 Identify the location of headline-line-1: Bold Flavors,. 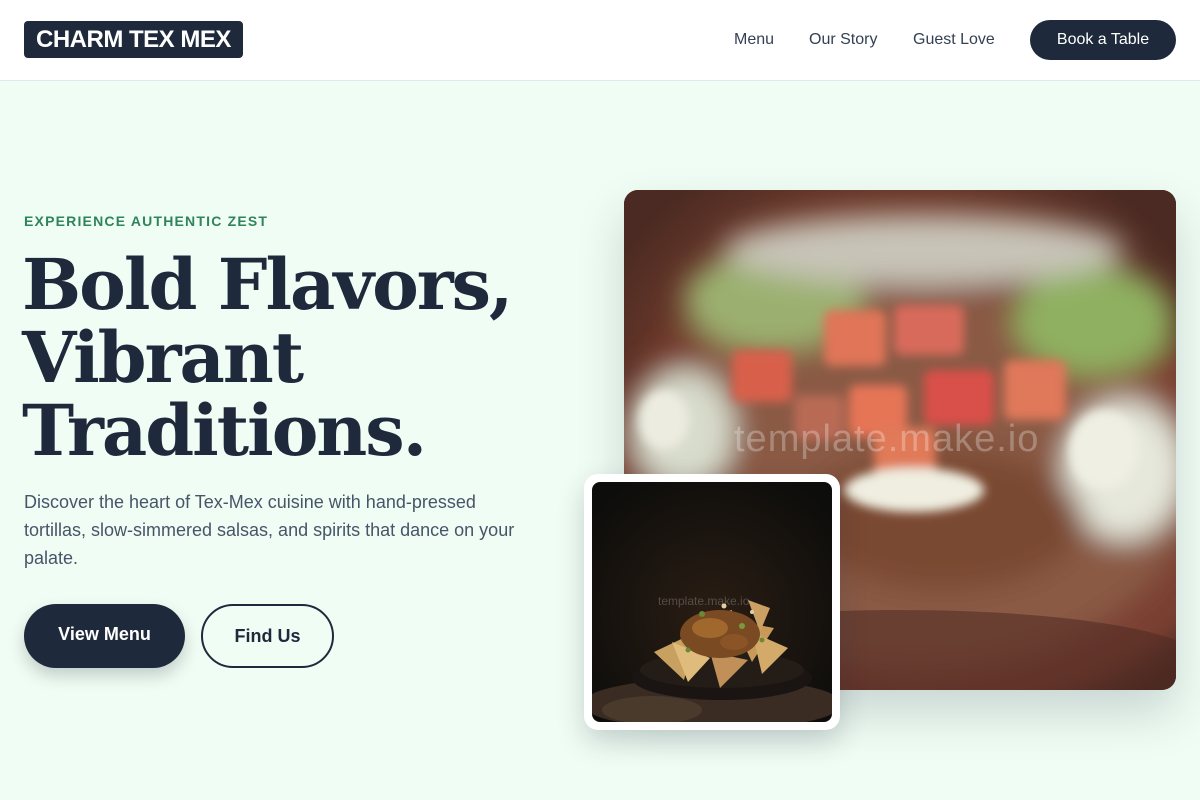
(267, 284).